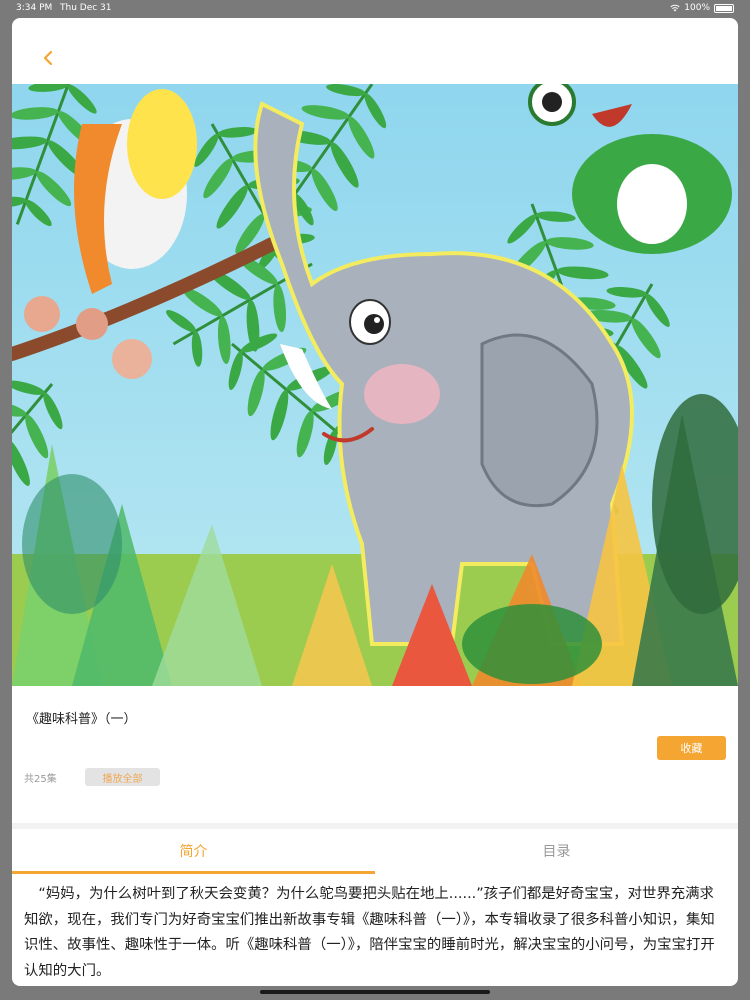 The height and width of the screenshot is (1000, 750). I want to click on play-all-button: 播放全部, so click(122, 777).